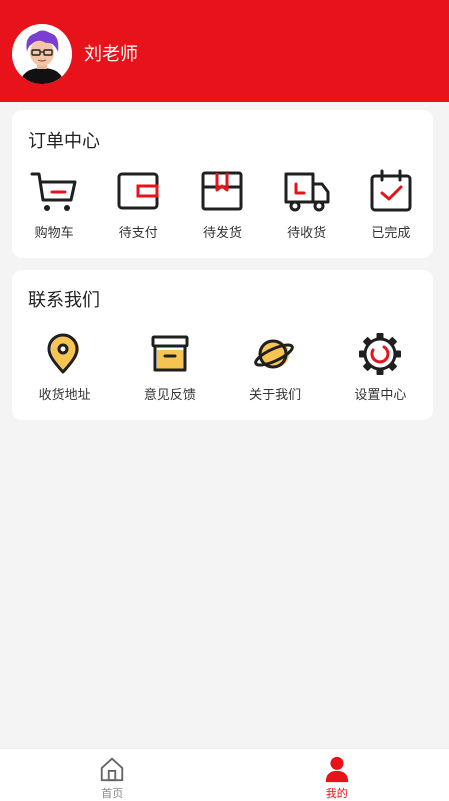  I want to click on contact-item-about: 关于我们, so click(275, 367).